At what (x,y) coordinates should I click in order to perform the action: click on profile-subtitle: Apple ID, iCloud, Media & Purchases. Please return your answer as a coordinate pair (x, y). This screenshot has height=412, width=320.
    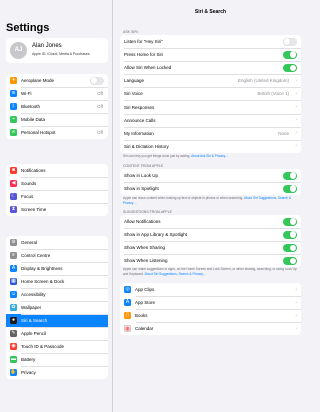
    Looking at the image, I should click on (61, 54).